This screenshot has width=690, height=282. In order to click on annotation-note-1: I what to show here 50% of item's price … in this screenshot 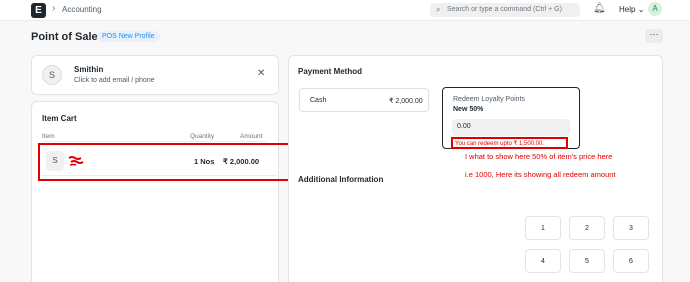, I will do `click(539, 156)`.